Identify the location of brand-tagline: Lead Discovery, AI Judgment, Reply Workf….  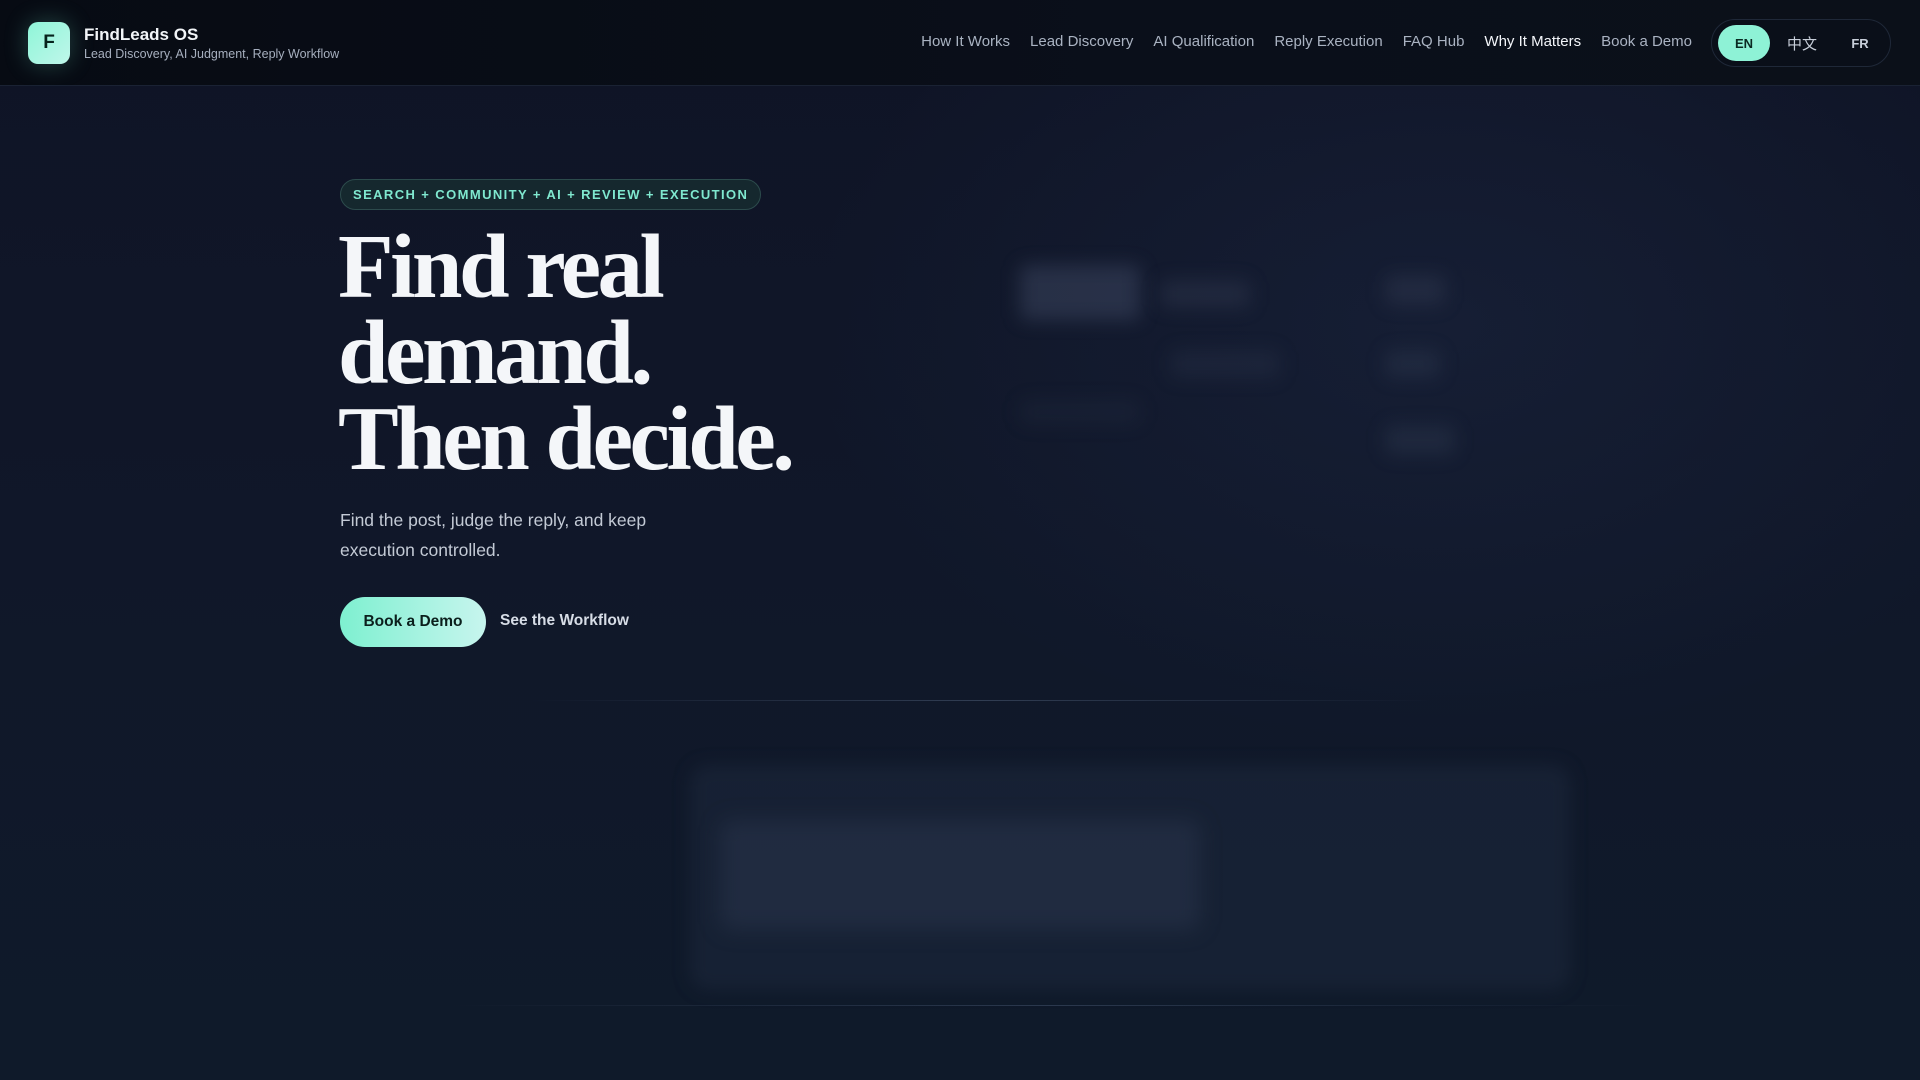
(212, 54).